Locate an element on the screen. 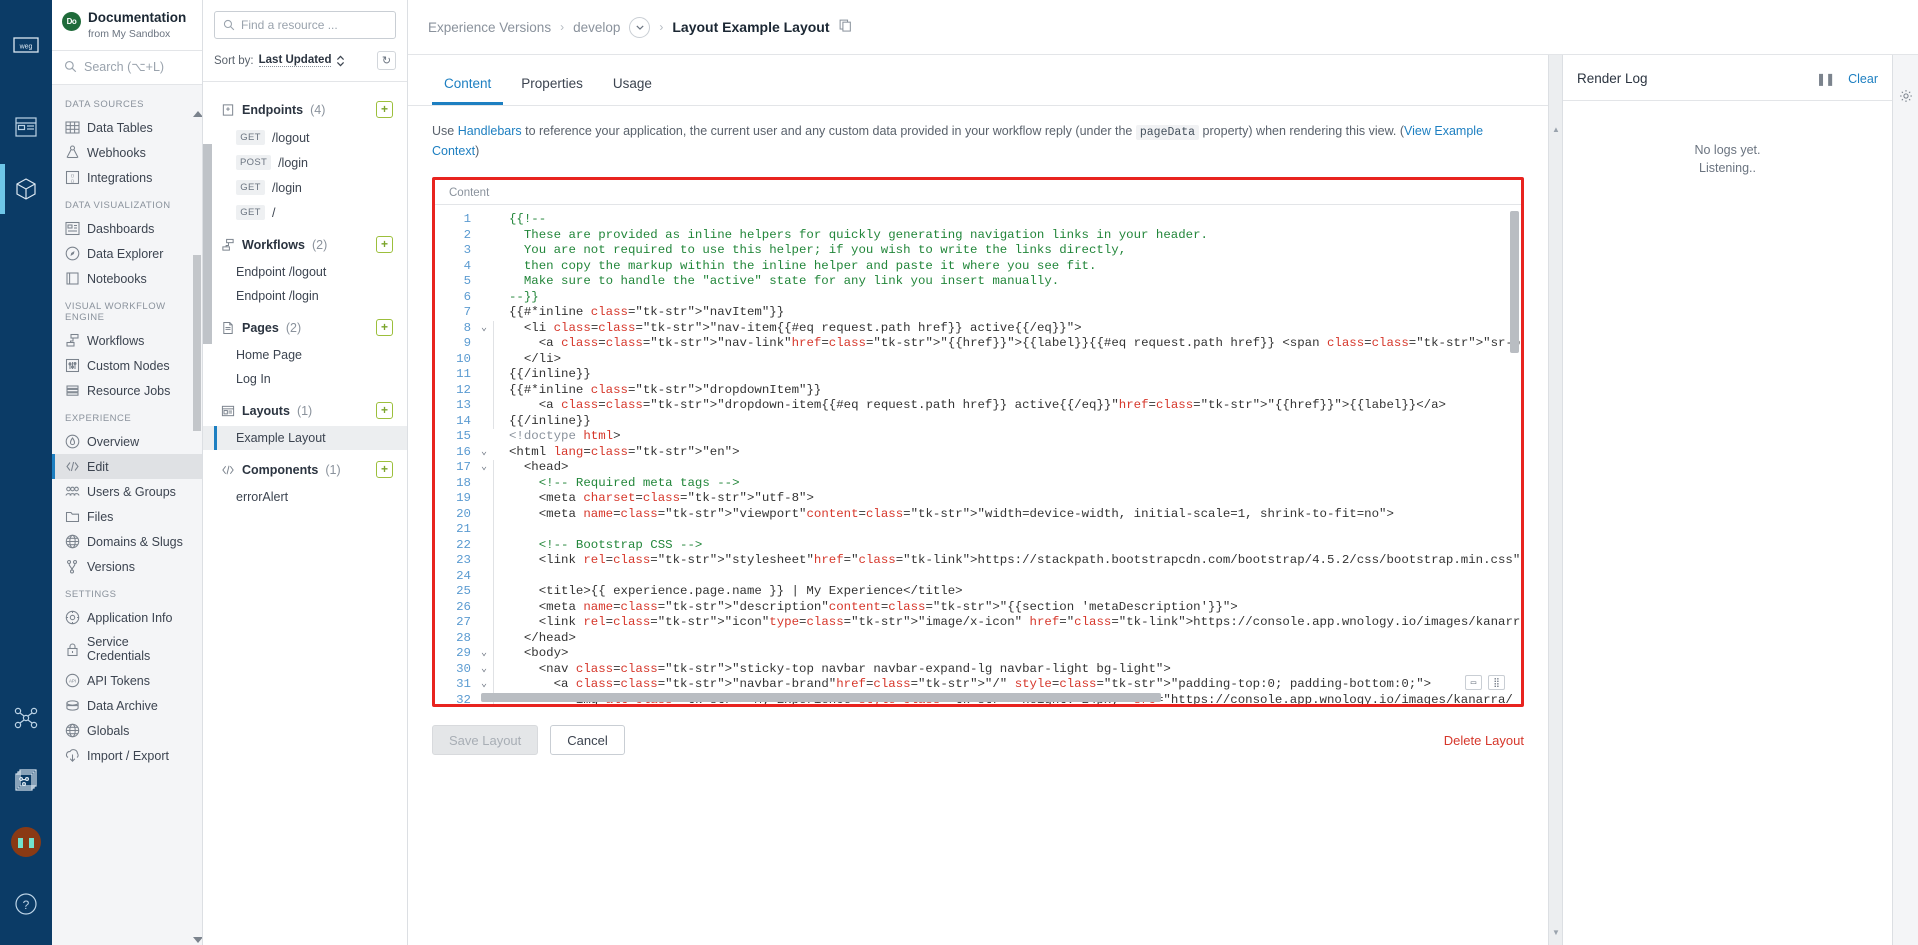 The height and width of the screenshot is (945, 1918). sort-toggle-icon is located at coordinates (340, 61).